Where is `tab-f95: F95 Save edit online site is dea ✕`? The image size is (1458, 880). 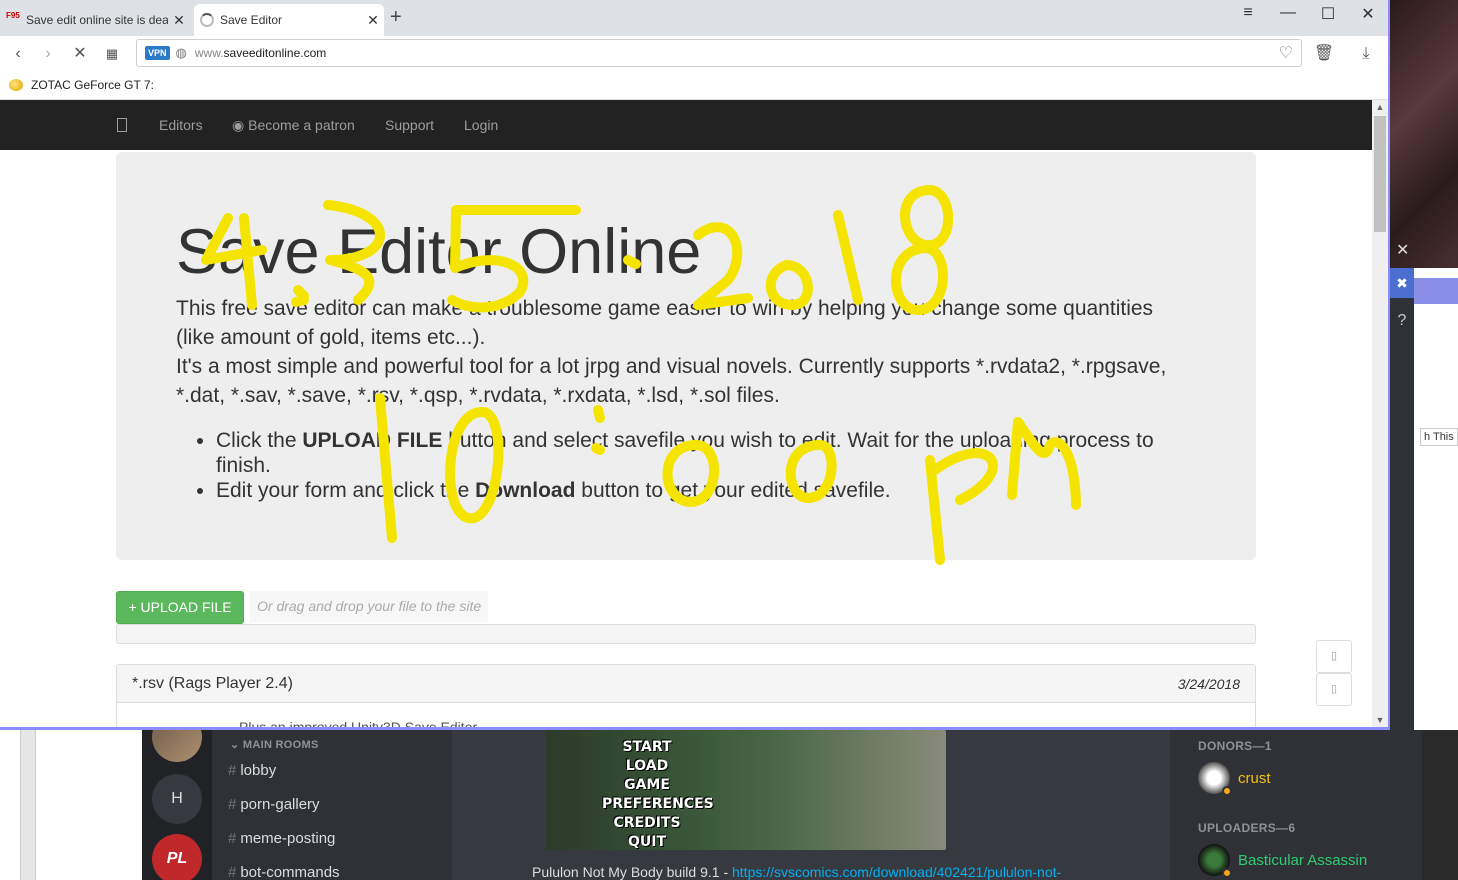
tab-f95: F95 Save edit online site is dea ✕ is located at coordinates (95, 20).